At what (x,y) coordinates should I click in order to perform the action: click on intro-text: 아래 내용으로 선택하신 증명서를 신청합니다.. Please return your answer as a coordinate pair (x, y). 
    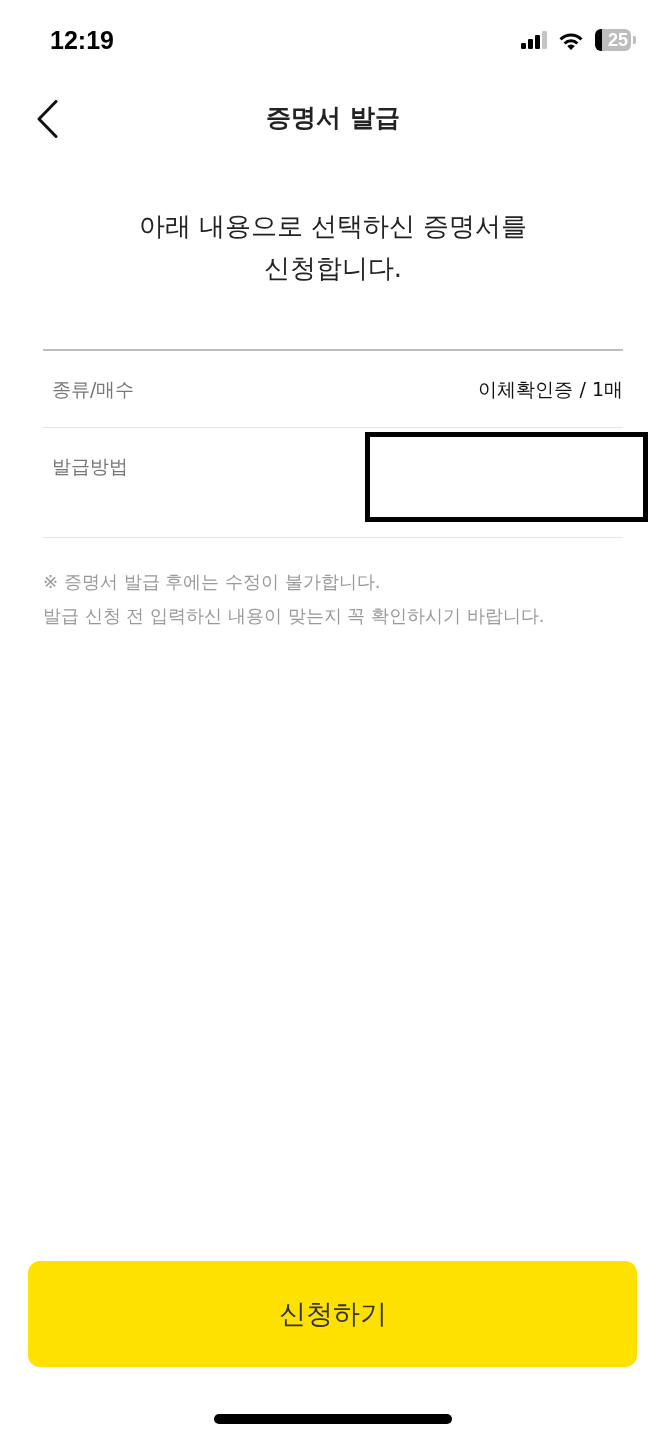
    Looking at the image, I should click on (333, 247).